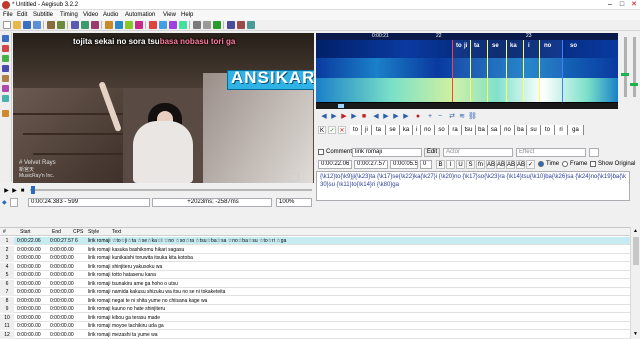 The height and width of the screenshot is (339, 640). Describe the element at coordinates (324, 117) in the screenshot. I see `previous-line-icon: ◀` at that location.